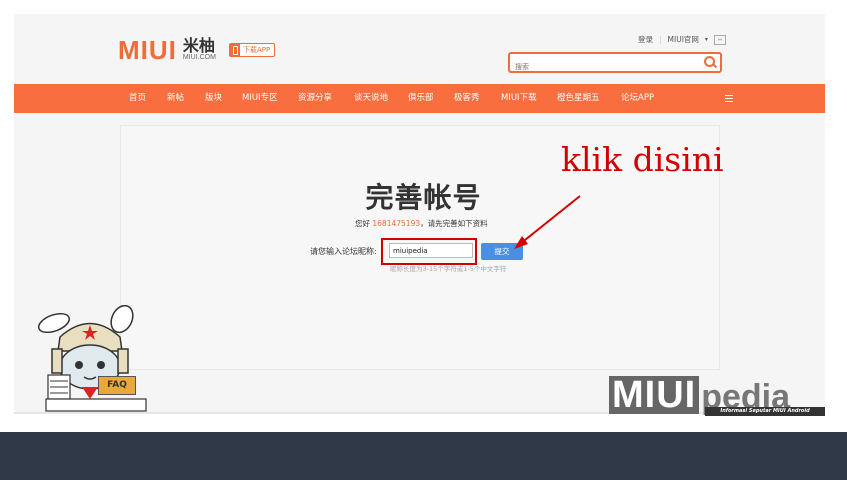 The height and width of the screenshot is (480, 847). What do you see at coordinates (362, 223) in the screenshot?
I see `welcome-prefix: 您好` at bounding box center [362, 223].